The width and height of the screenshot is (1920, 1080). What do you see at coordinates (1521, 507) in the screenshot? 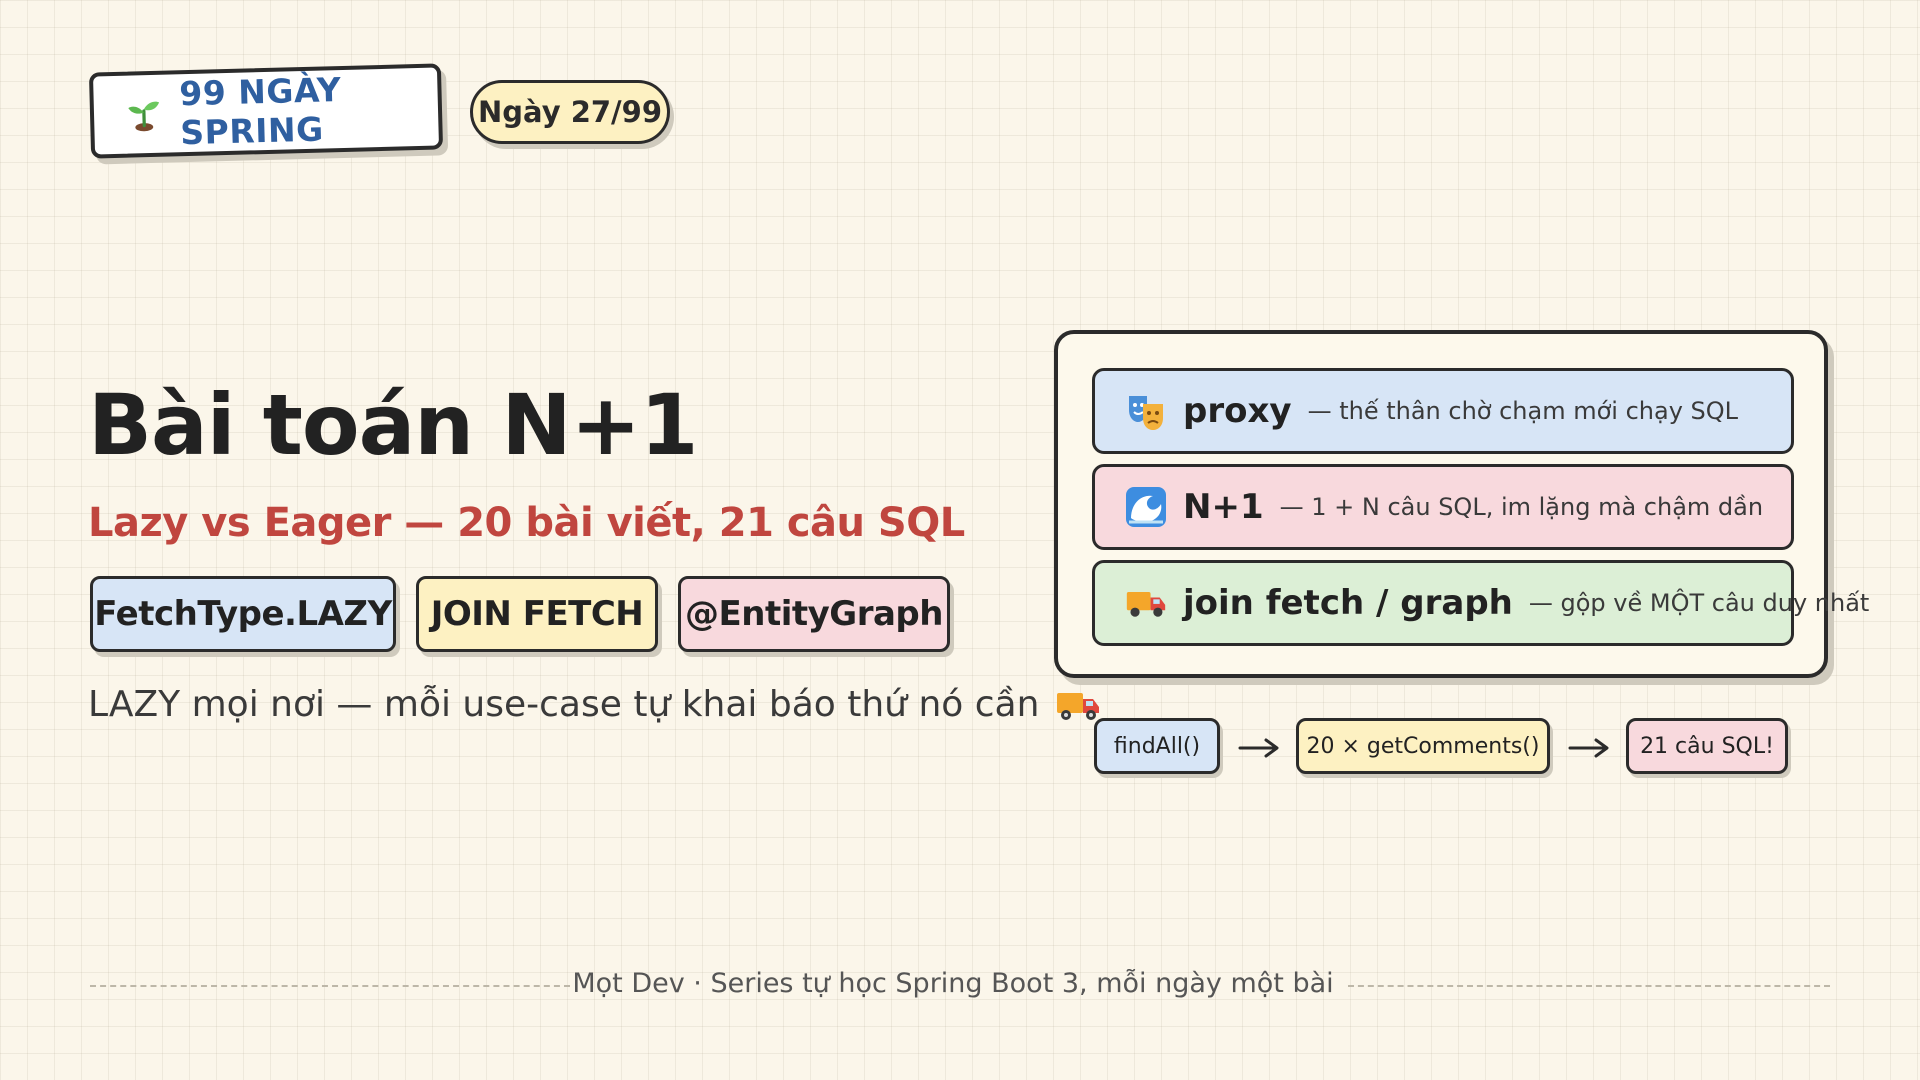
I see `n-plus-1-description: — 1 + N câu SQL, im lặng mà chậm dần` at bounding box center [1521, 507].